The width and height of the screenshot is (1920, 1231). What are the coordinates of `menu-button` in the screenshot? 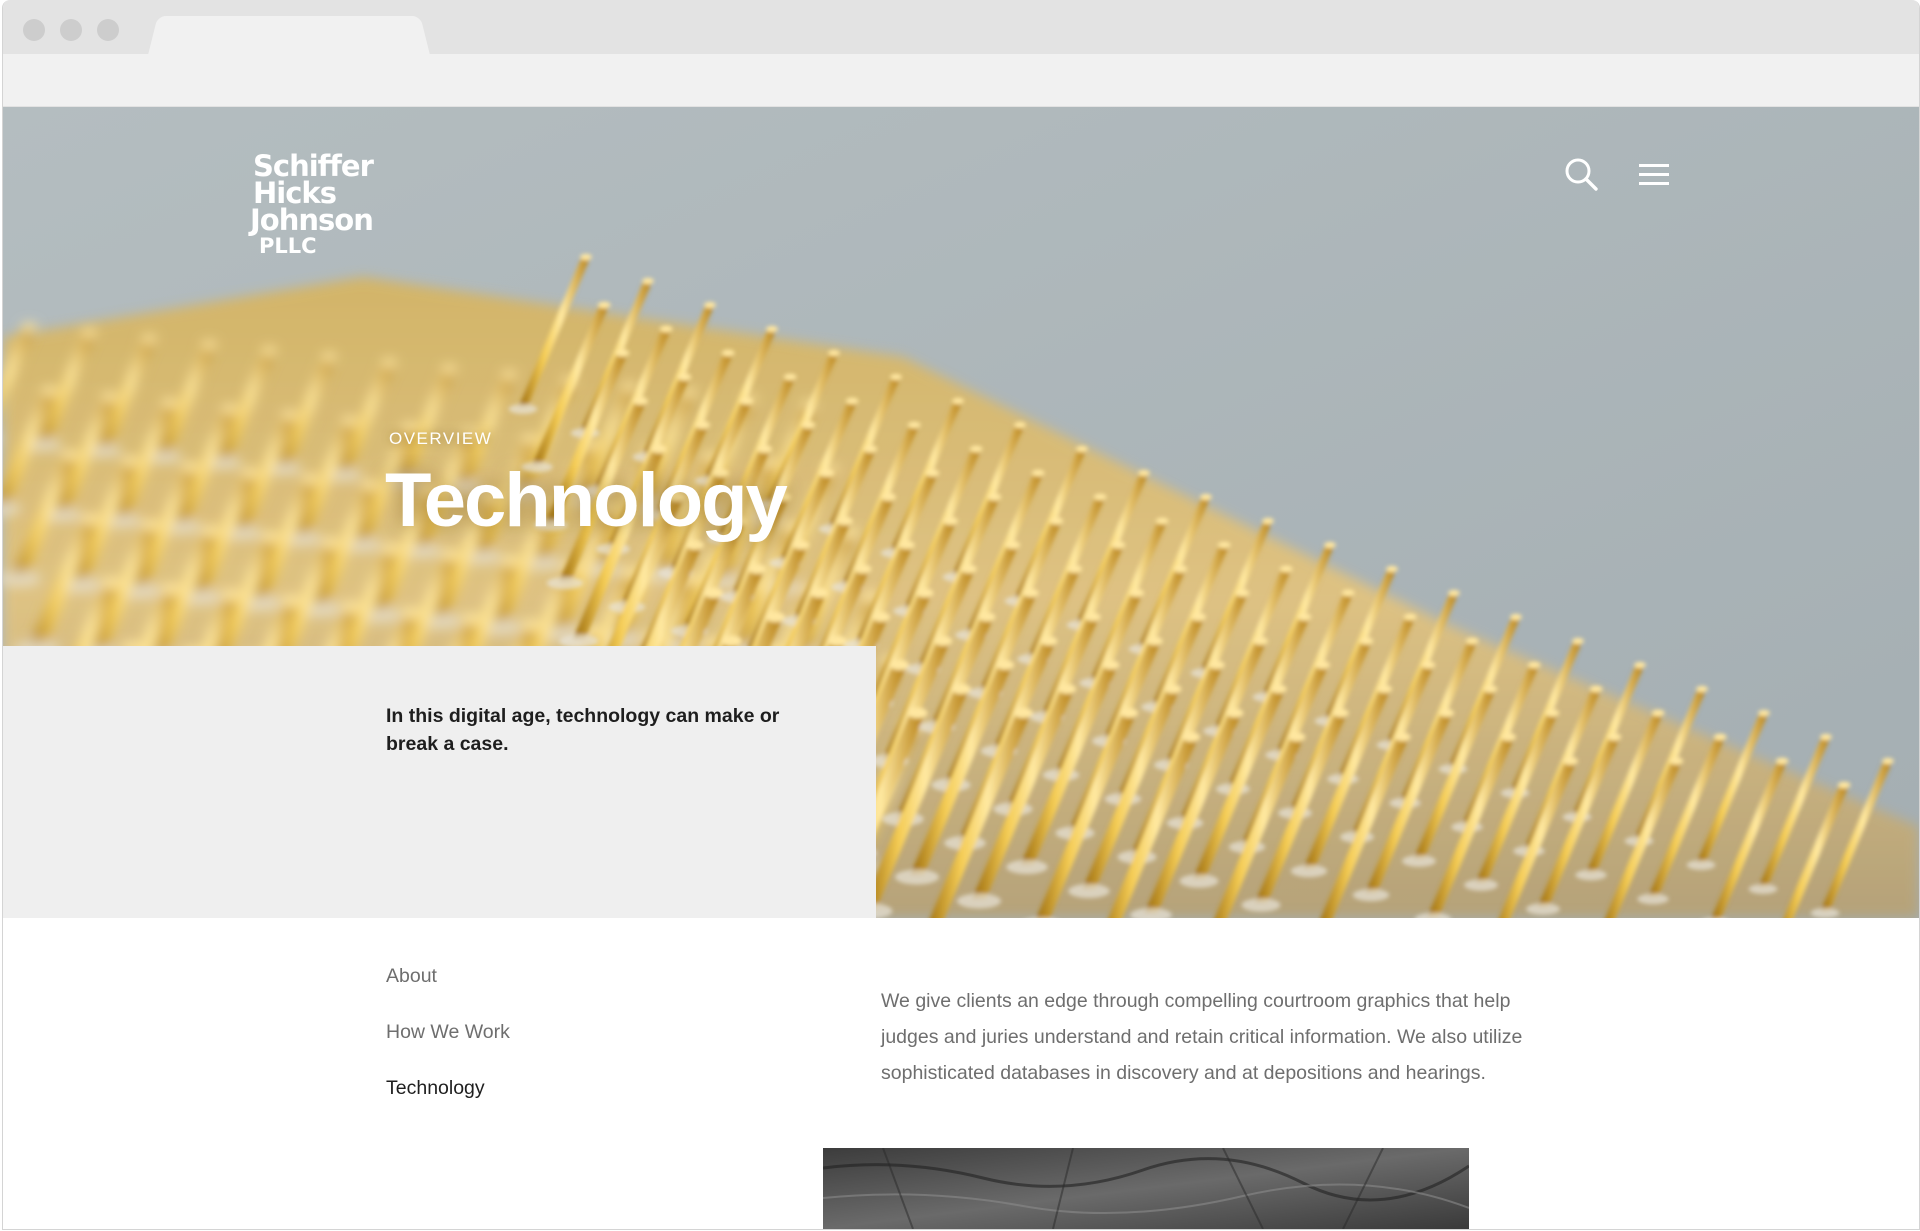 It's located at (1655, 175).